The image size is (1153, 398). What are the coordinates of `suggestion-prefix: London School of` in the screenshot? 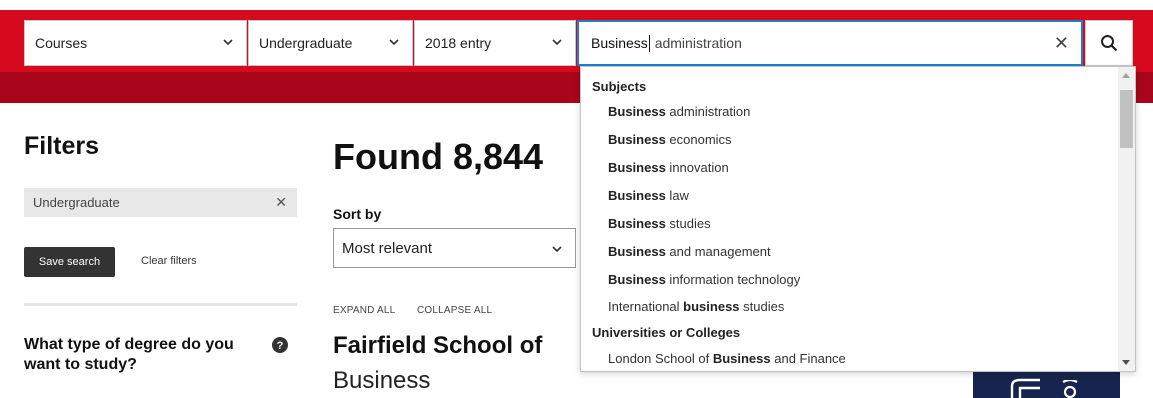 It's located at (660, 358).